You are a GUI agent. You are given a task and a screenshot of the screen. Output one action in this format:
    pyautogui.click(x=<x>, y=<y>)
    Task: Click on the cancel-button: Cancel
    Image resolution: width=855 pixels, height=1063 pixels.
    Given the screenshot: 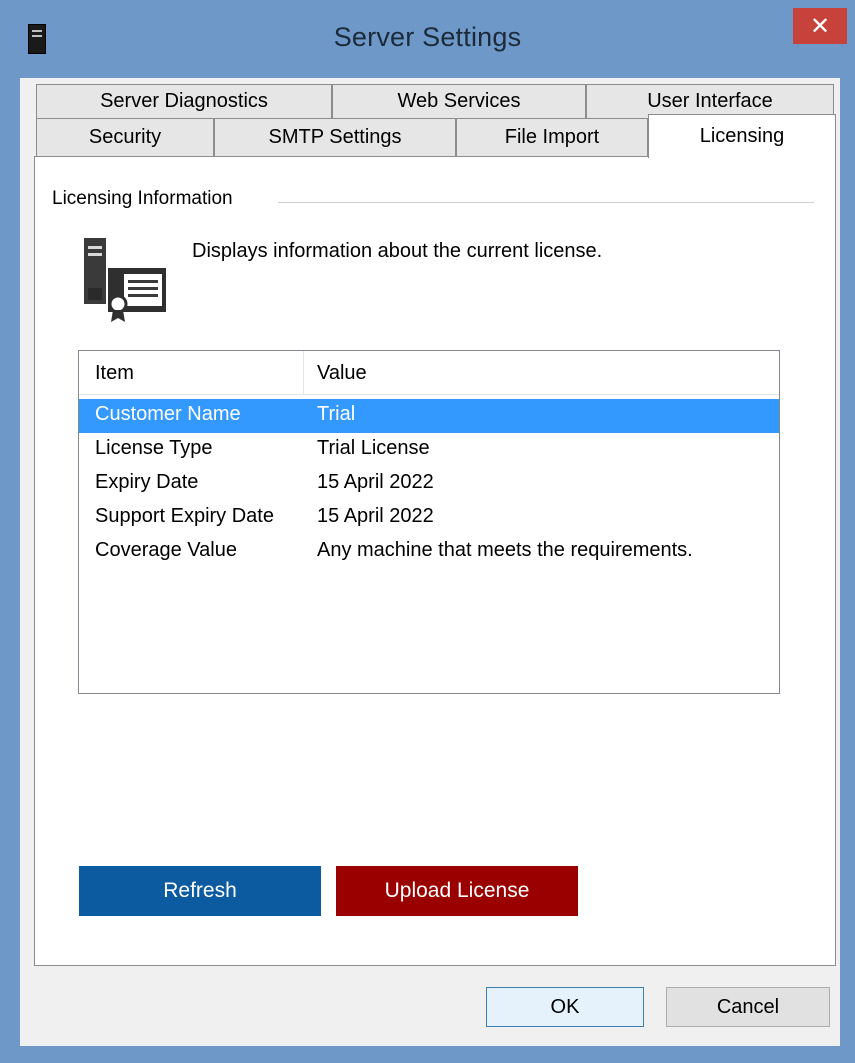 What is the action you would take?
    pyautogui.click(x=748, y=1007)
    